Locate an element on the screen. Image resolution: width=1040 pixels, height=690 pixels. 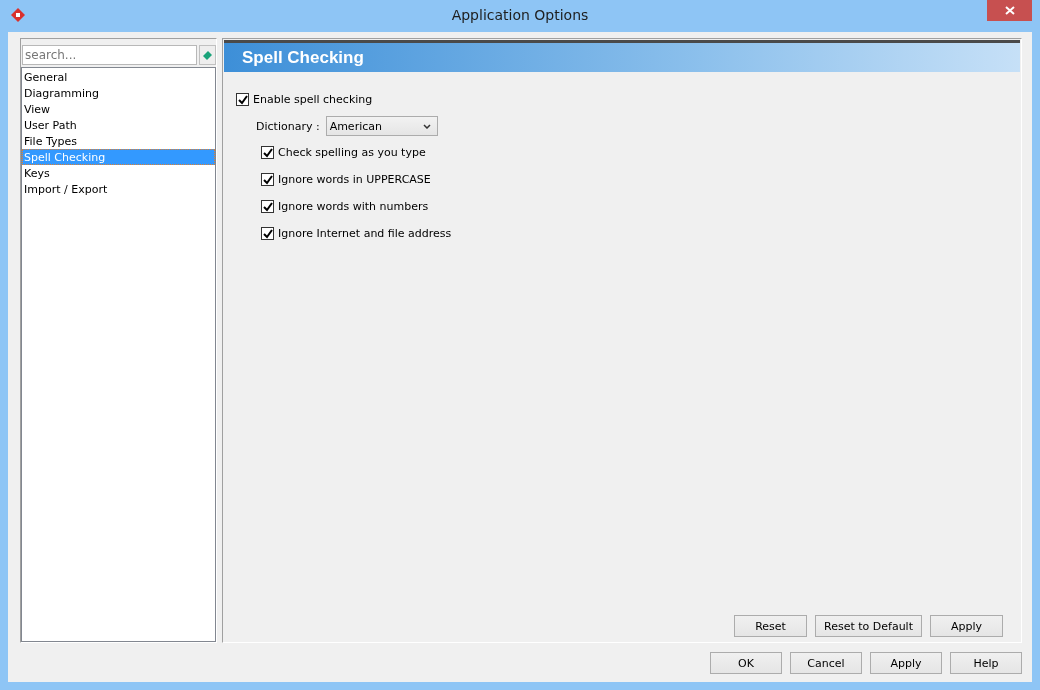
category-item: Diagramming is located at coordinates (118, 93).